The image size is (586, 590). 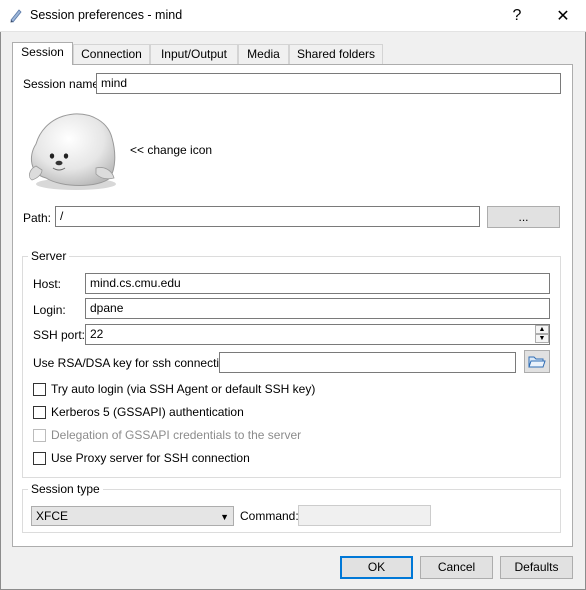 I want to click on spin-up-icon: ▲, so click(x=542, y=329).